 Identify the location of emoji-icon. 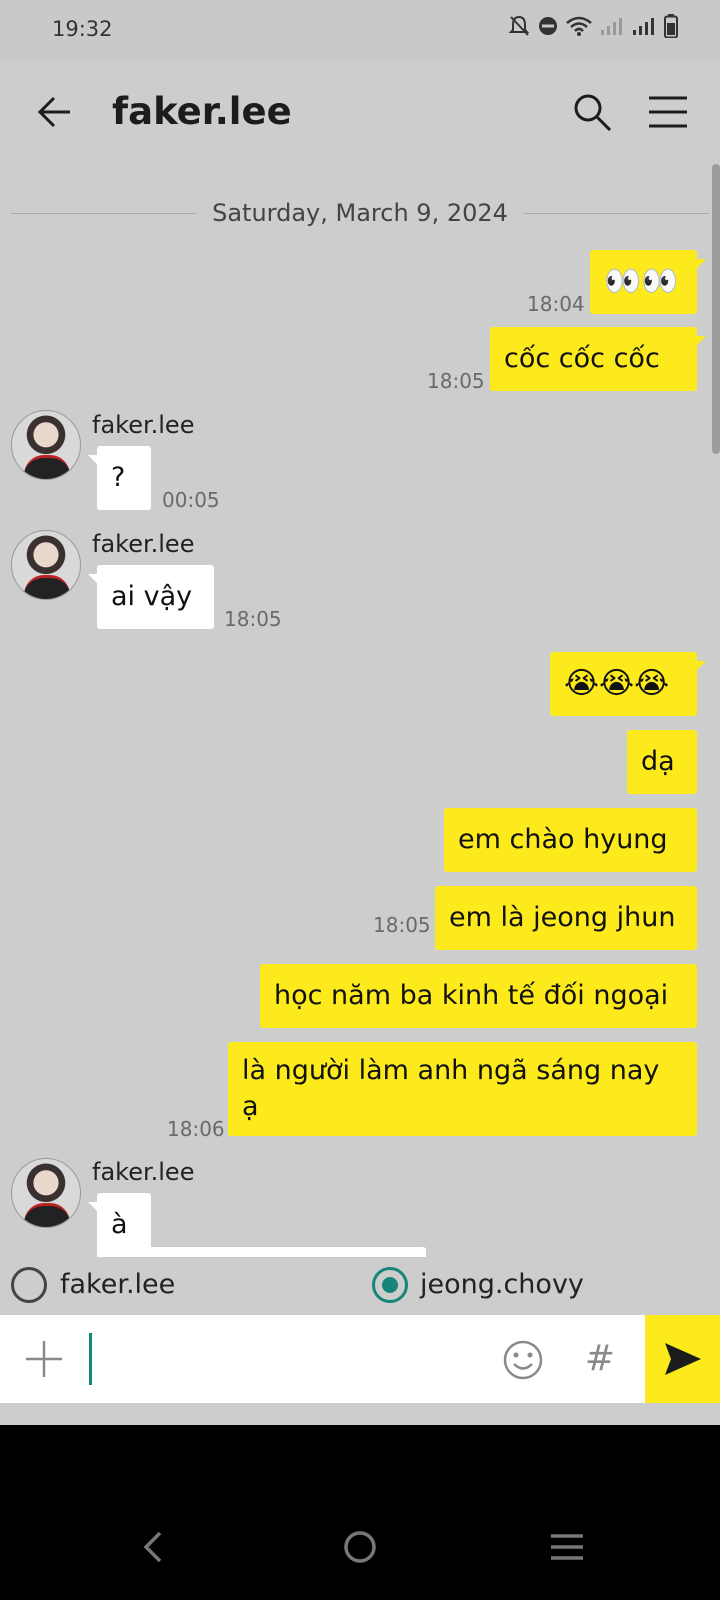
(523, 1360).